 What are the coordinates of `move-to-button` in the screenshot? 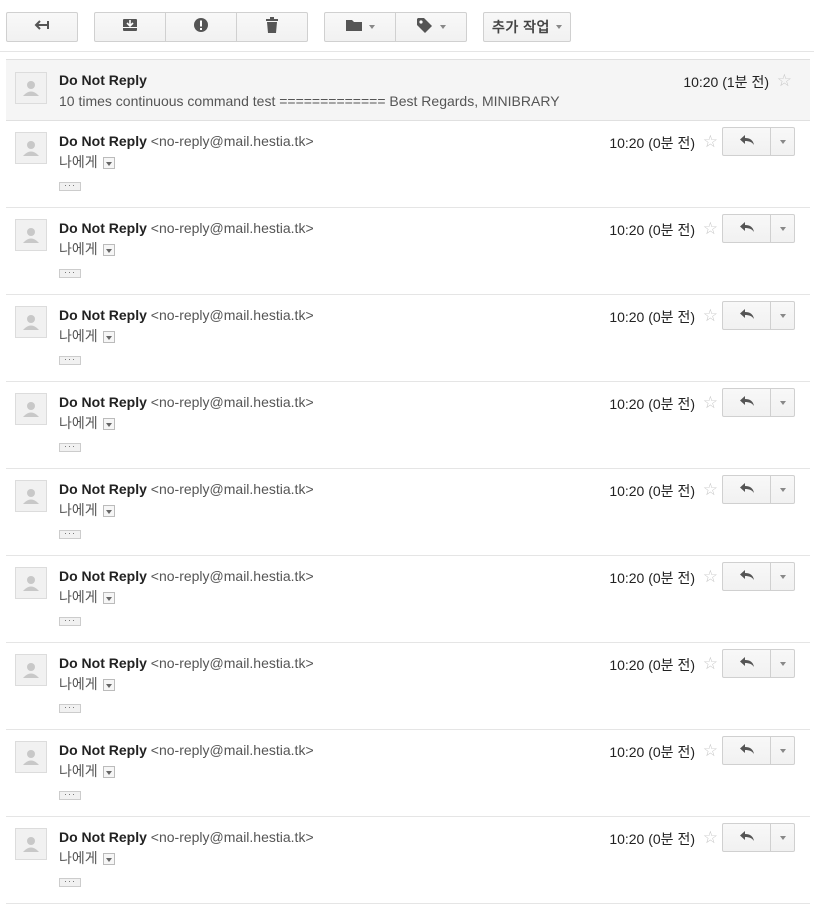 It's located at (360, 27).